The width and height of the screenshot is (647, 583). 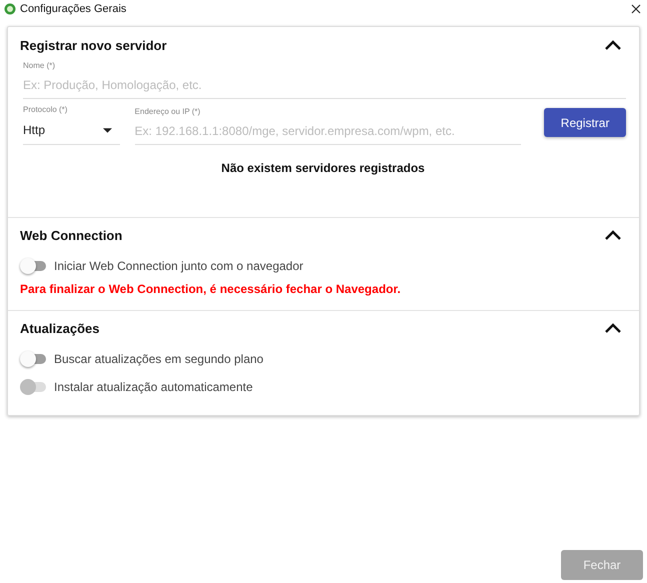 I want to click on field-label: Endereço ou IP (*), so click(x=168, y=111).